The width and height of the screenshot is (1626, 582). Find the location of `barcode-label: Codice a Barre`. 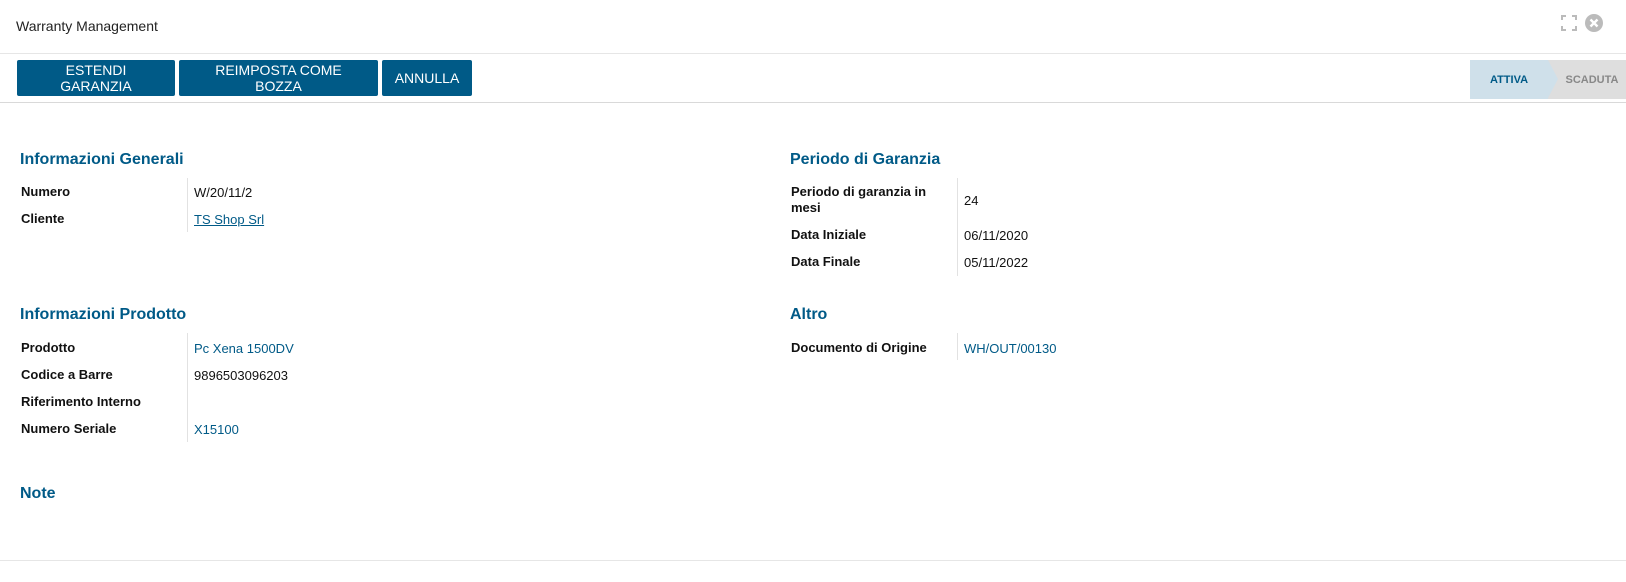

barcode-label: Codice a Barre is located at coordinates (67, 374).